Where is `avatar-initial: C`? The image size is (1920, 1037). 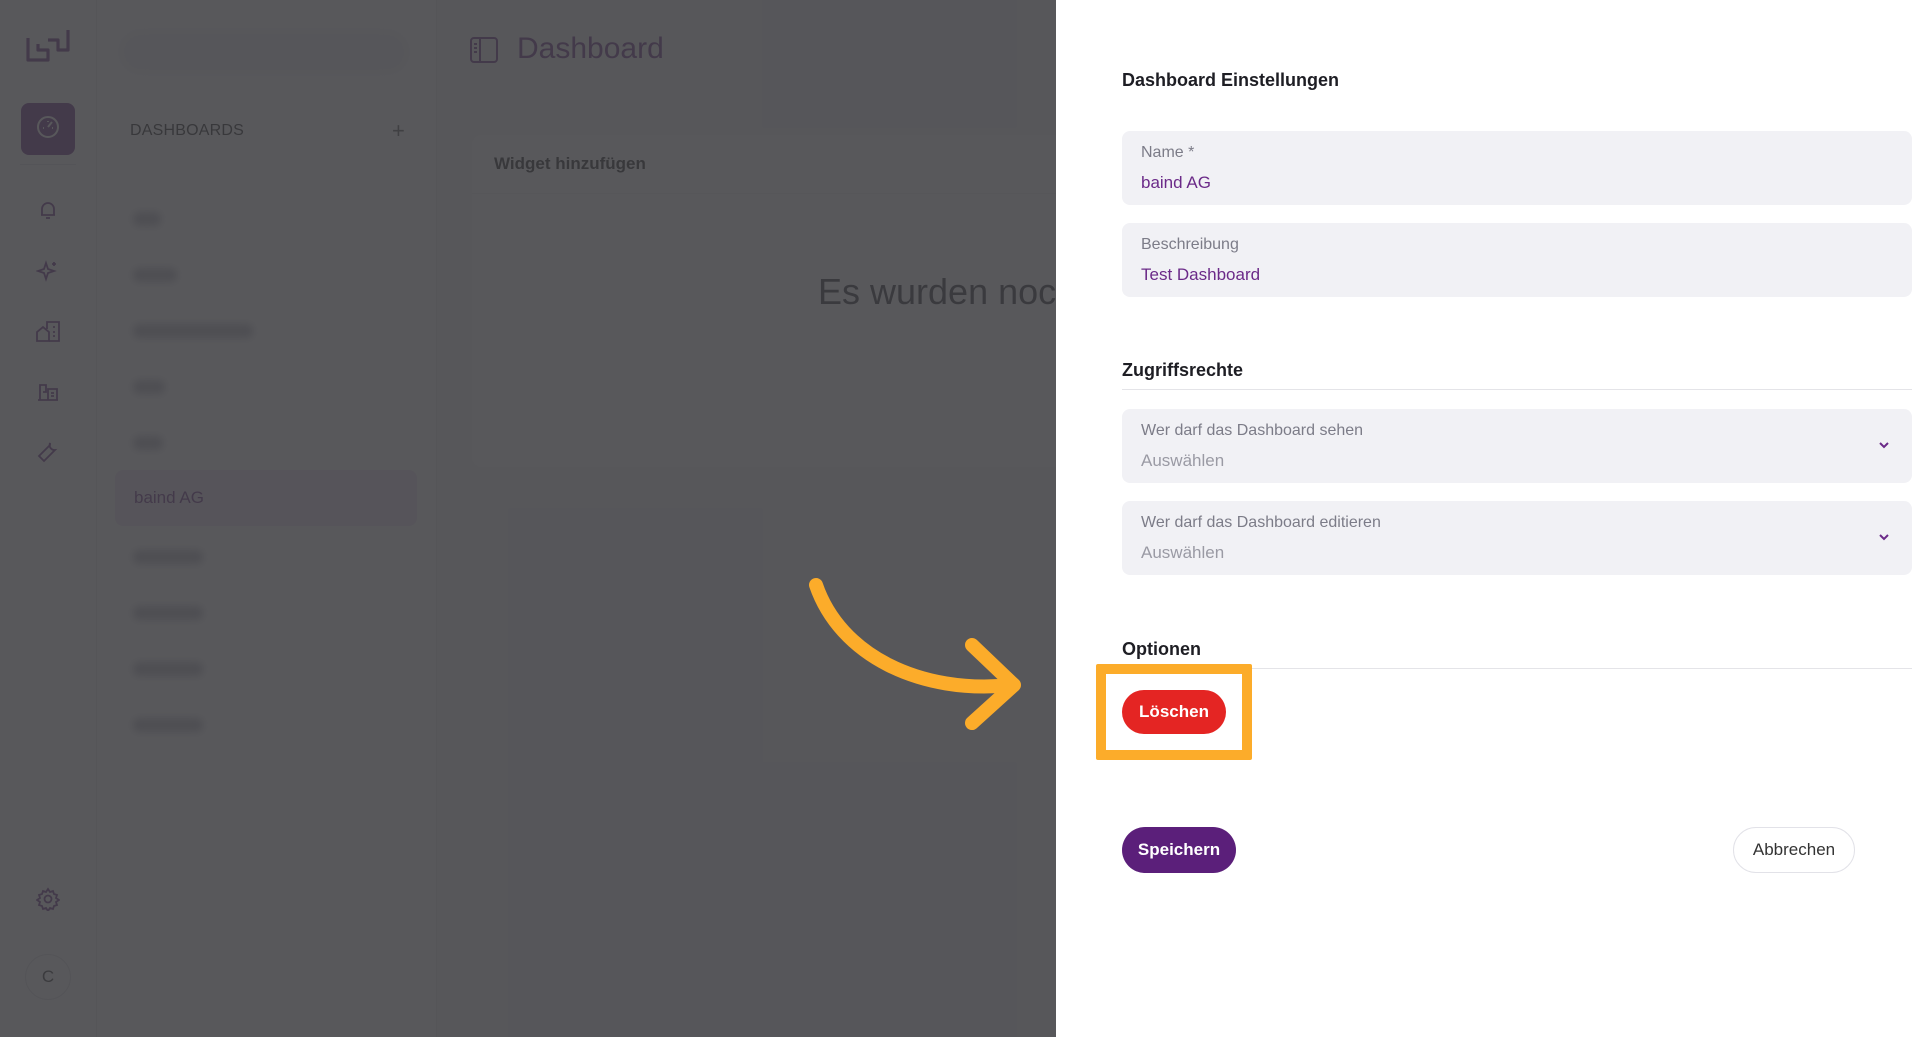 avatar-initial: C is located at coordinates (48, 976).